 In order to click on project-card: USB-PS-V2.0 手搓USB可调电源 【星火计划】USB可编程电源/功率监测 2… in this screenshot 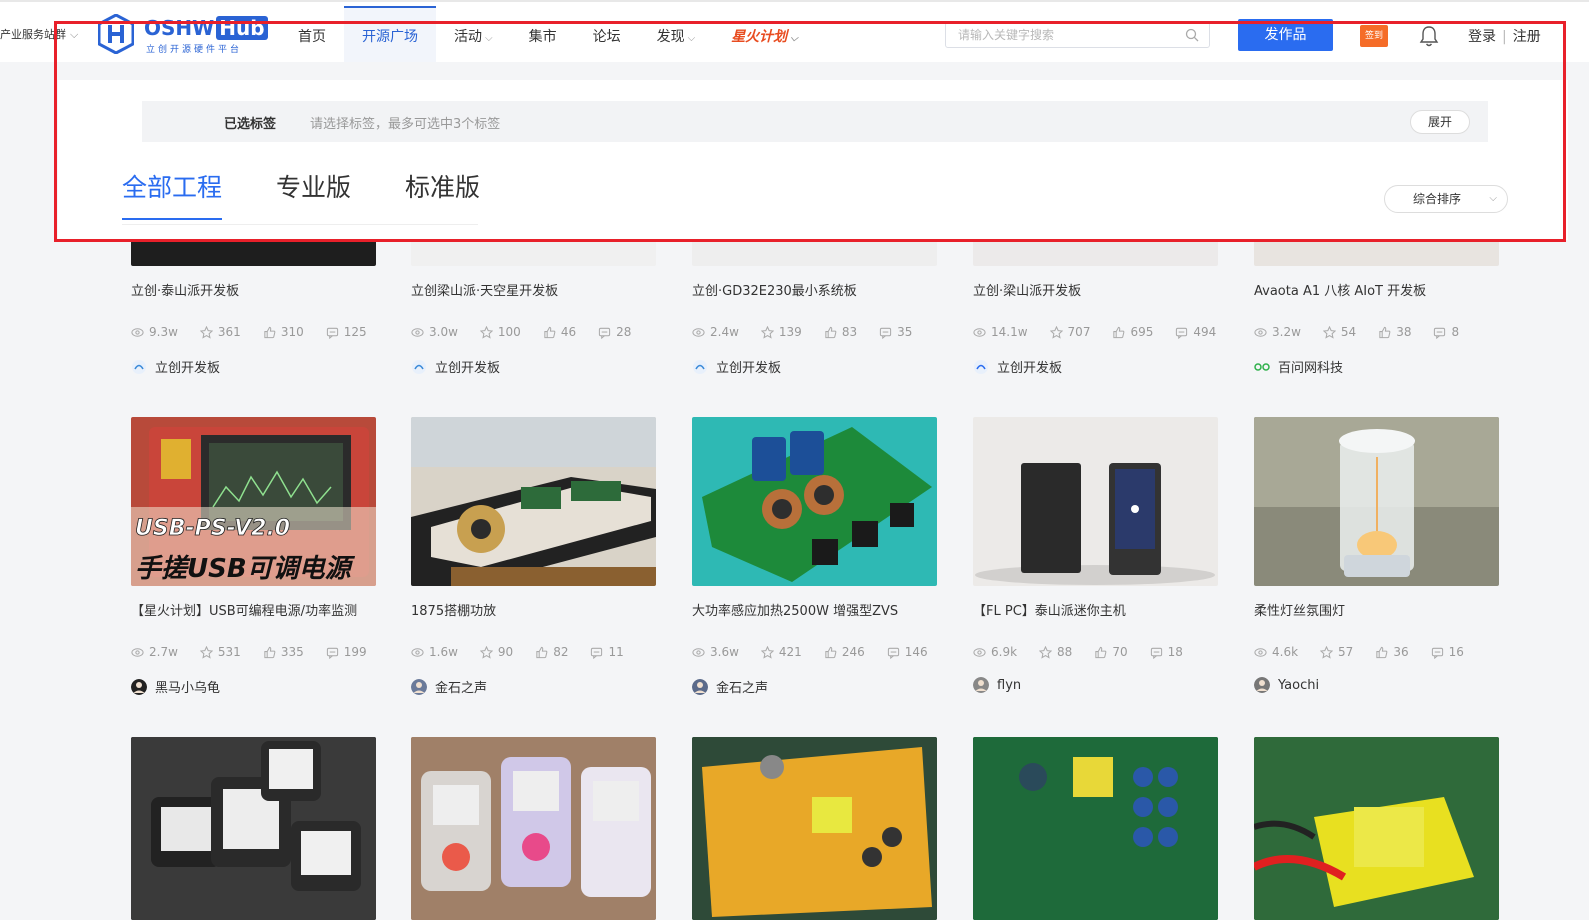, I will do `click(253, 556)`.